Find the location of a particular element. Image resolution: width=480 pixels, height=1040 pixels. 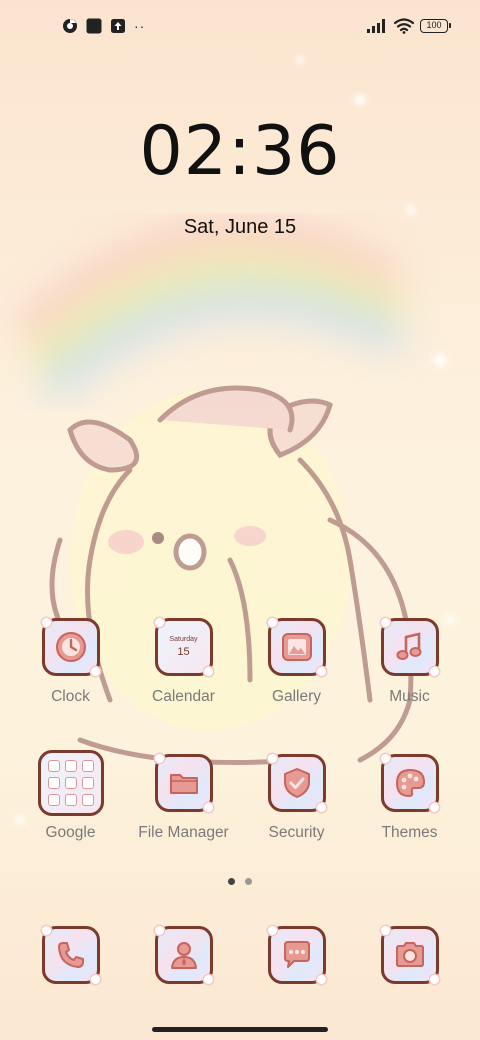

gallery-icon is located at coordinates (296, 647).